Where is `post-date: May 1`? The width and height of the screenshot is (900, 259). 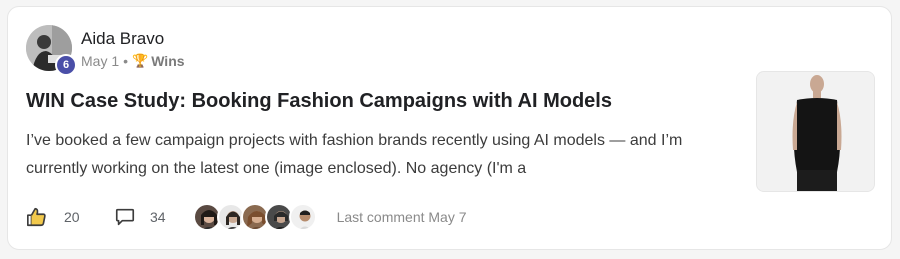
post-date: May 1 is located at coordinates (100, 61).